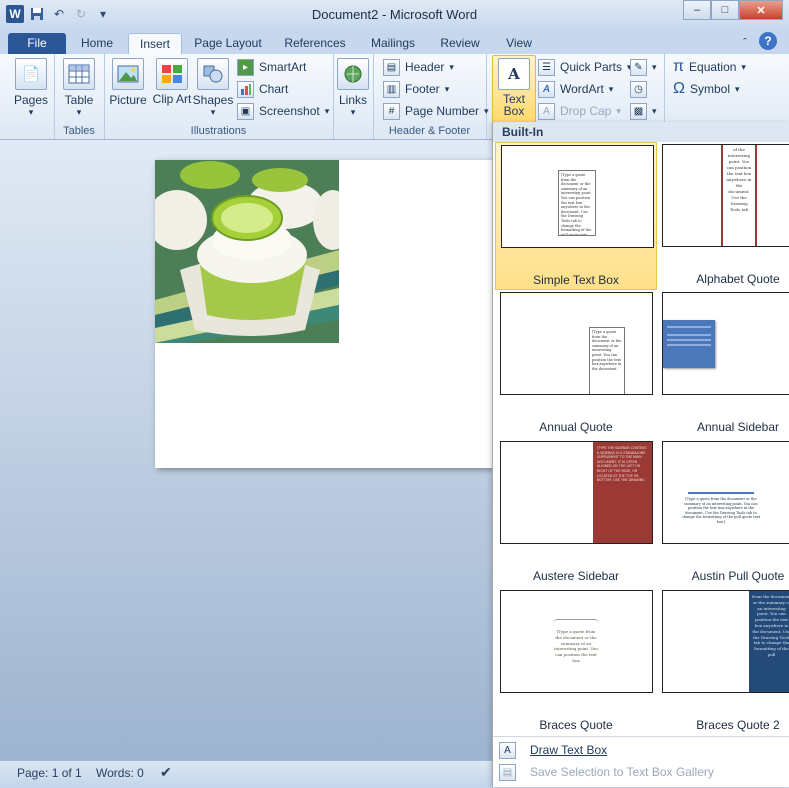  I want to click on wordart-icon: A, so click(546, 89).